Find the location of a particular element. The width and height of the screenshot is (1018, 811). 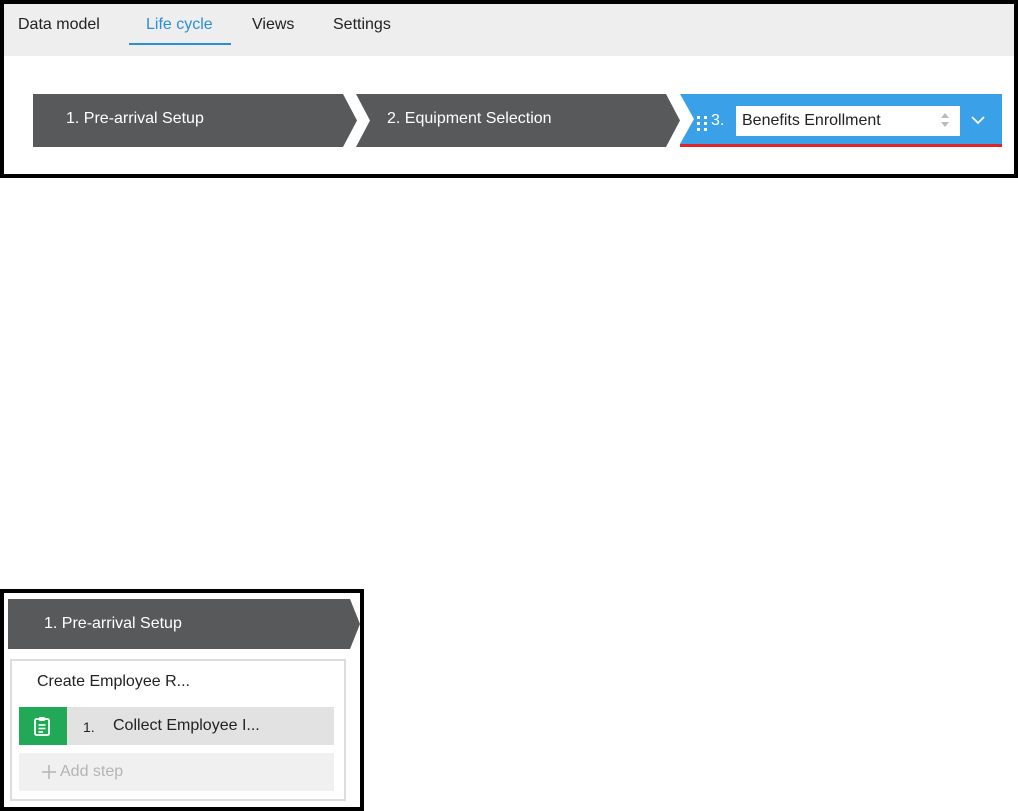

tab-data-model: Data model is located at coordinates (59, 29).